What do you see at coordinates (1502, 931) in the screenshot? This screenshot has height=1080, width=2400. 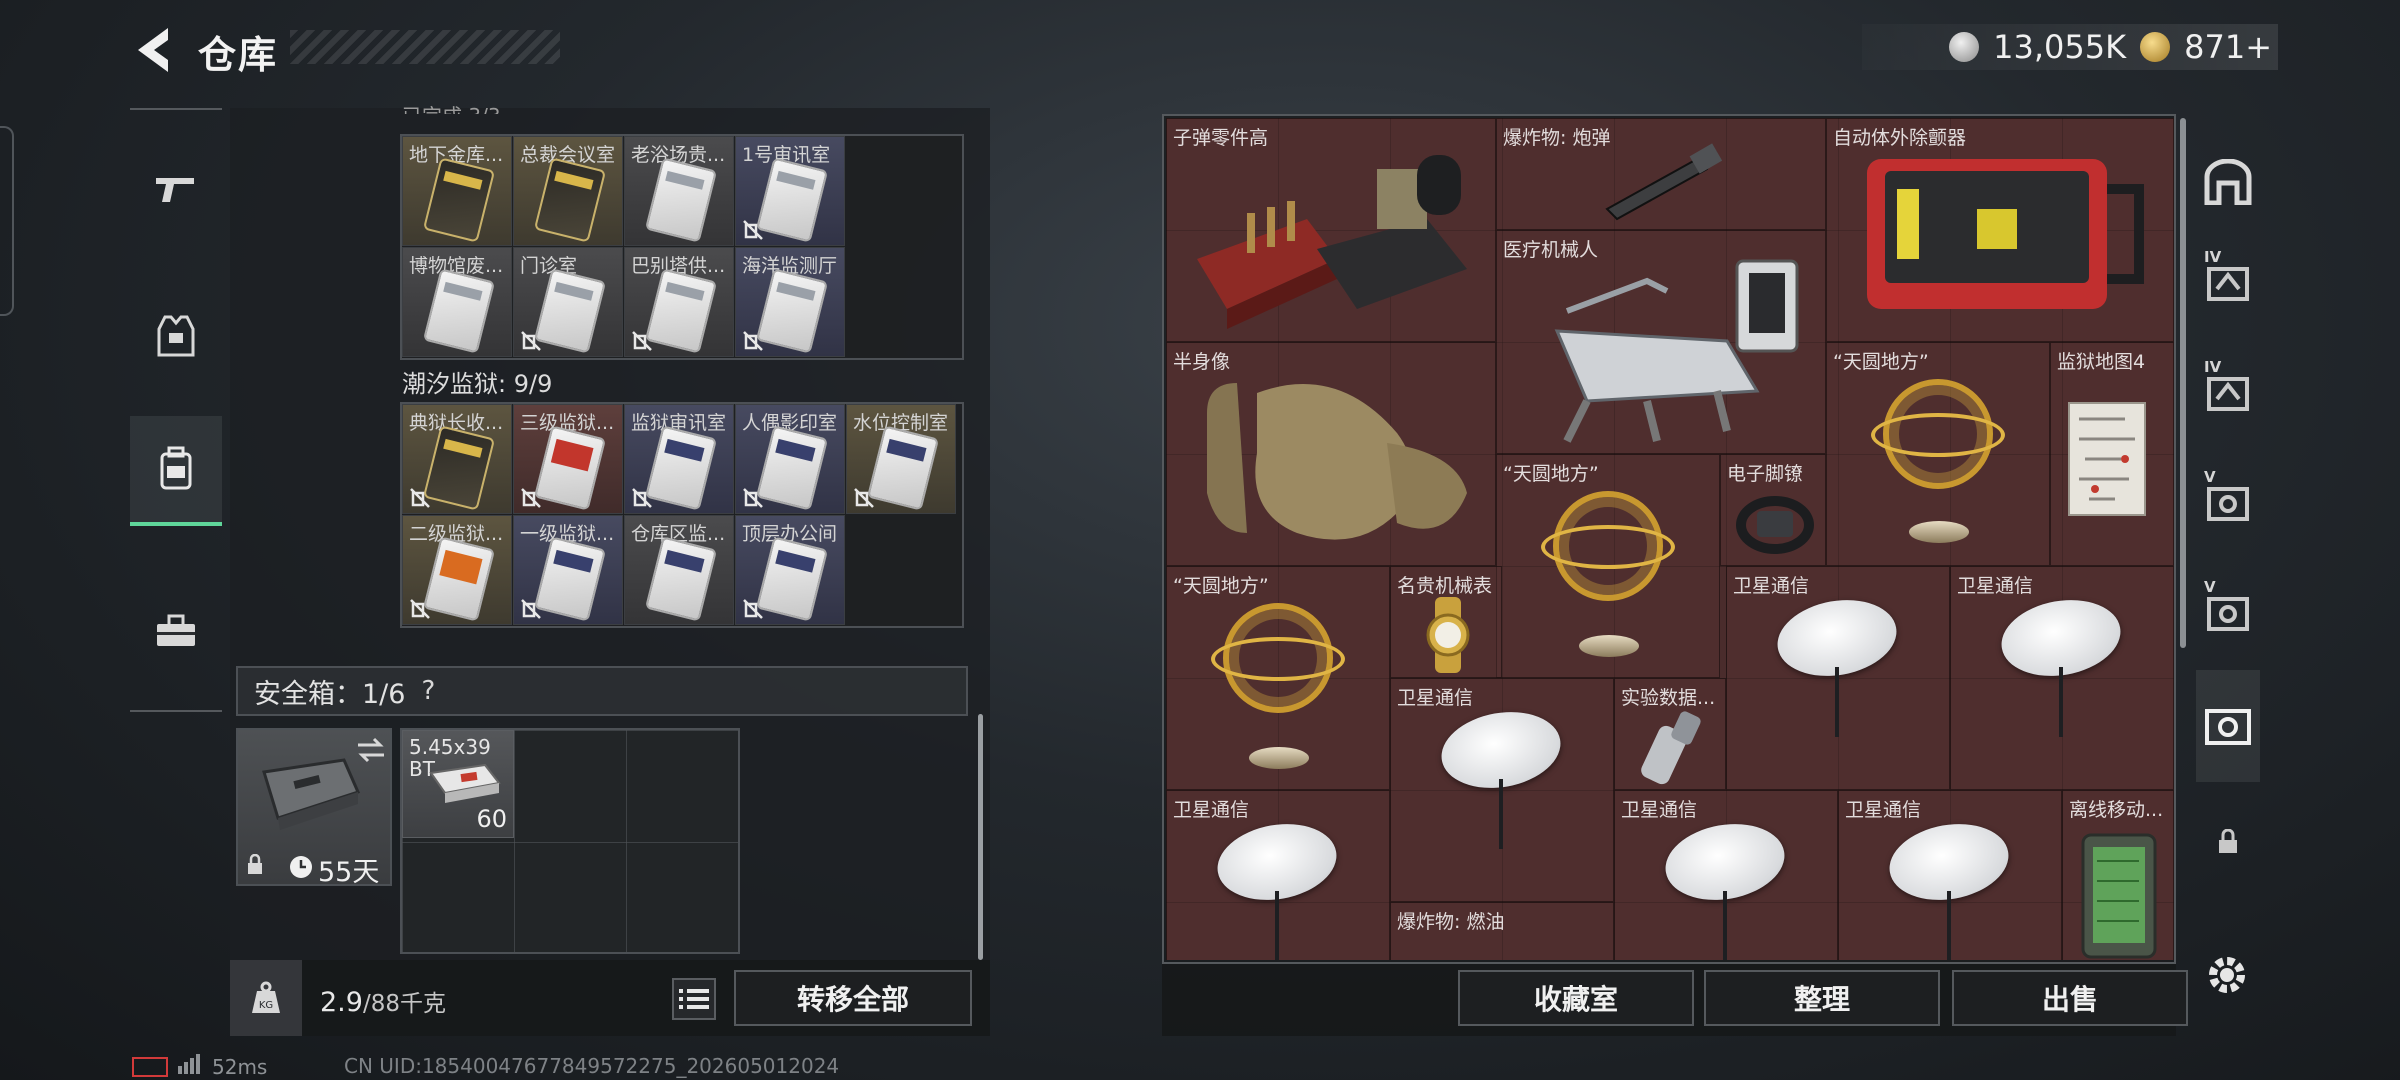 I see `item-explosive-fuel: 爆炸物: 燃油` at bounding box center [1502, 931].